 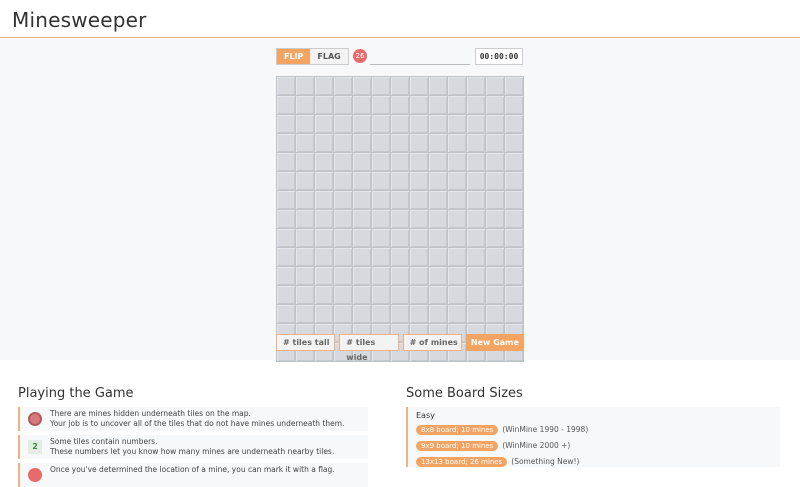 What do you see at coordinates (457, 445) in the screenshot?
I see `size-preset-button: 9x9 board; 10 mines` at bounding box center [457, 445].